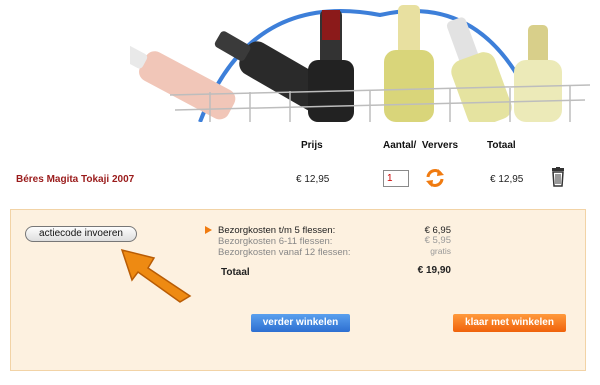  Describe the element at coordinates (558, 177) in the screenshot. I see `trash-icon` at that location.